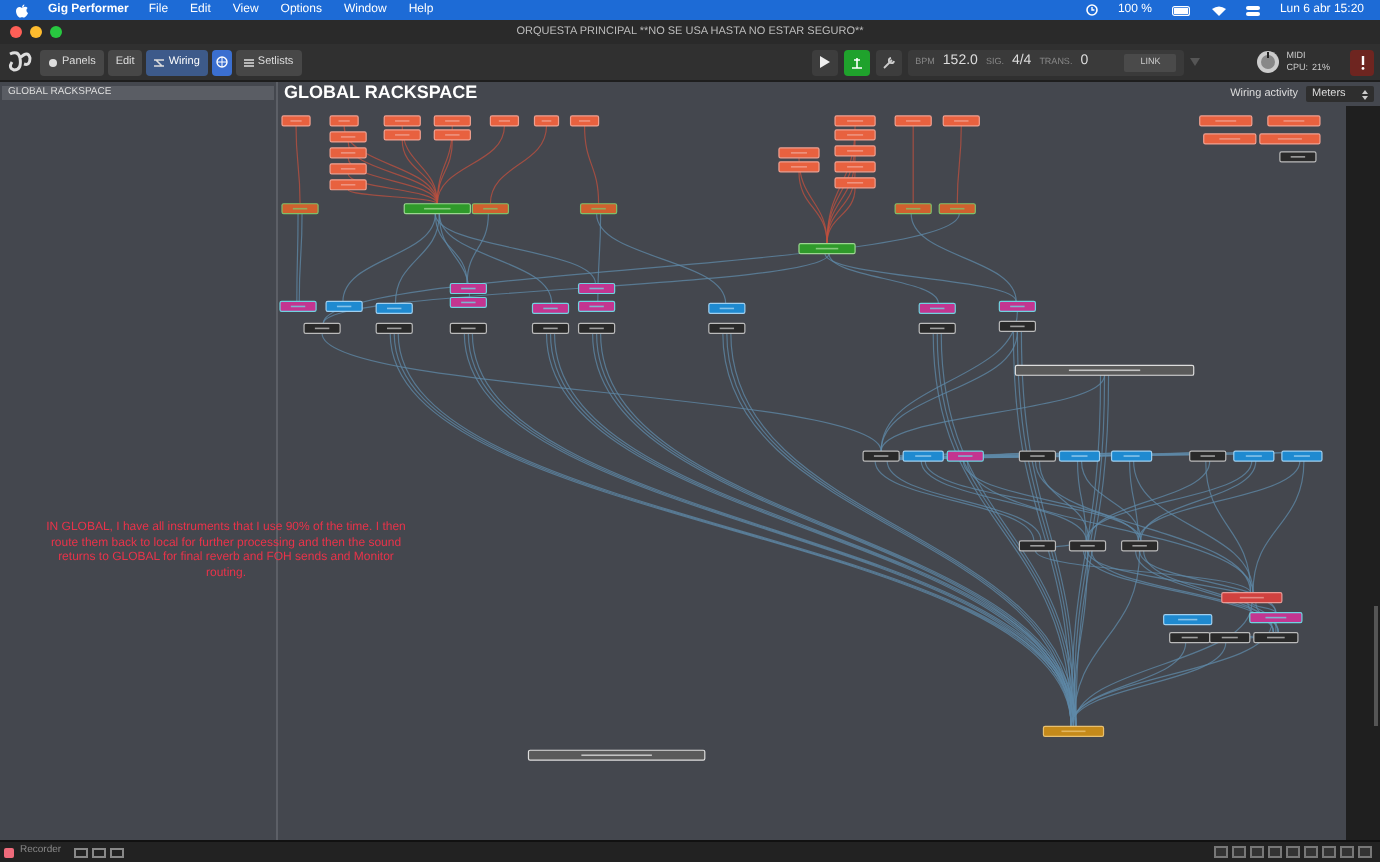 Image resolution: width=1380 pixels, height=862 pixels. I want to click on wifi-icon, so click(1218, 10).